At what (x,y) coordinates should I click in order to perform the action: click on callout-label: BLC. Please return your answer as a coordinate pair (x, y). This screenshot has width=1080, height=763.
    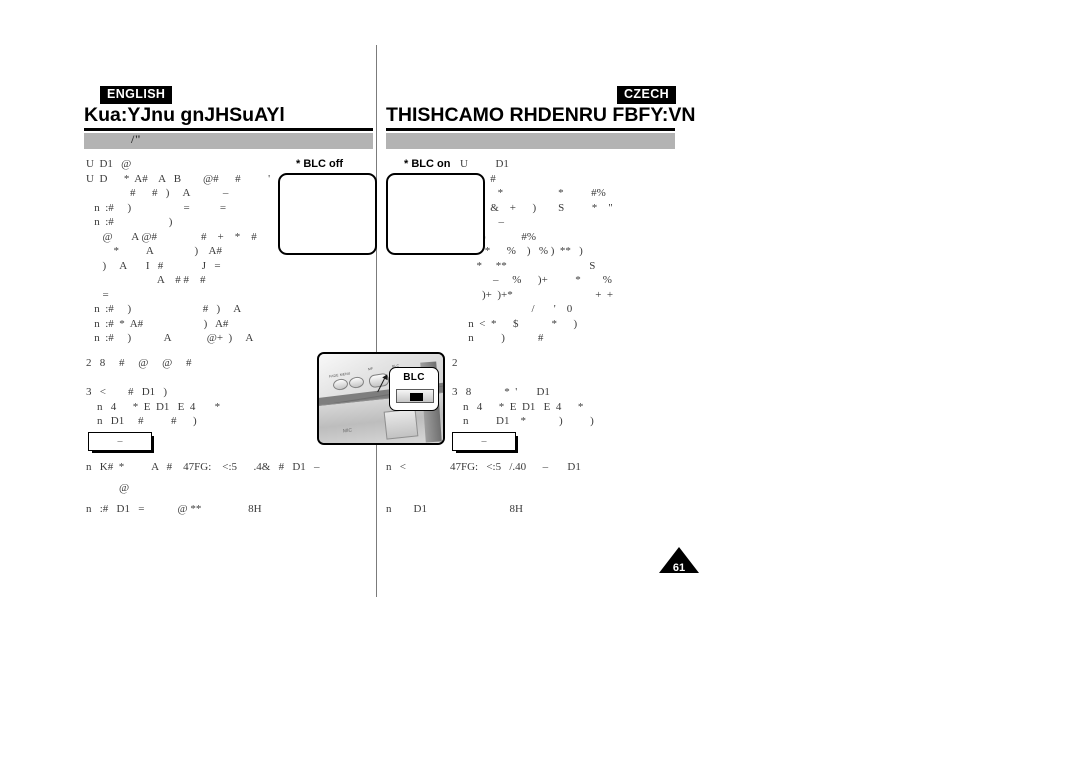
    Looking at the image, I should click on (414, 377).